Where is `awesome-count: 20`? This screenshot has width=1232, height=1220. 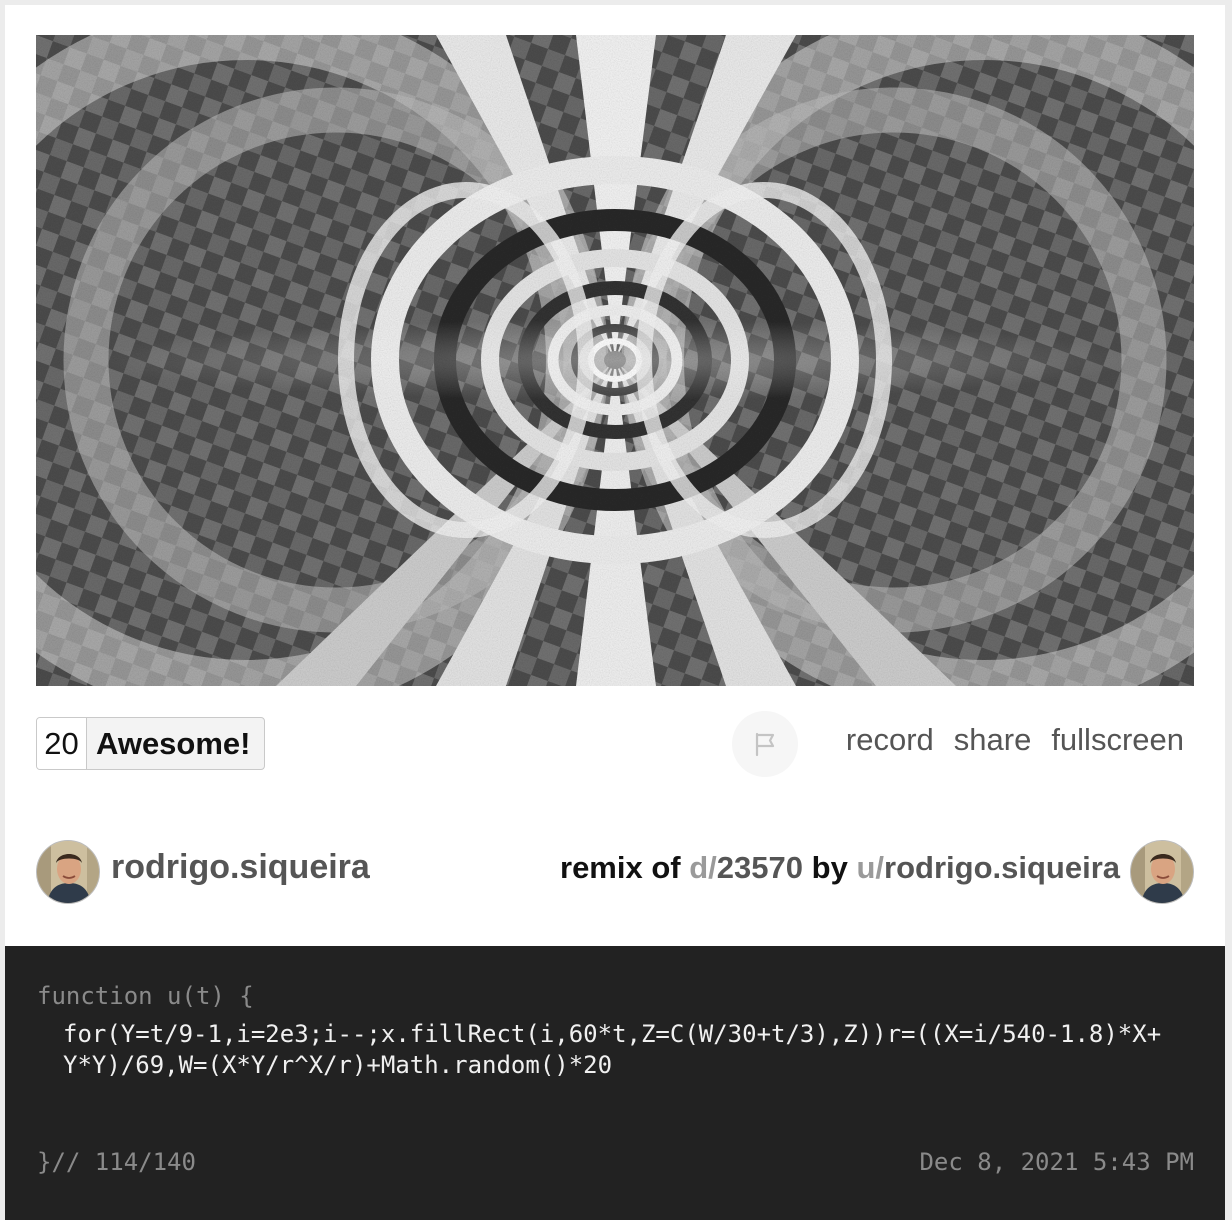
awesome-count: 20 is located at coordinates (62, 743).